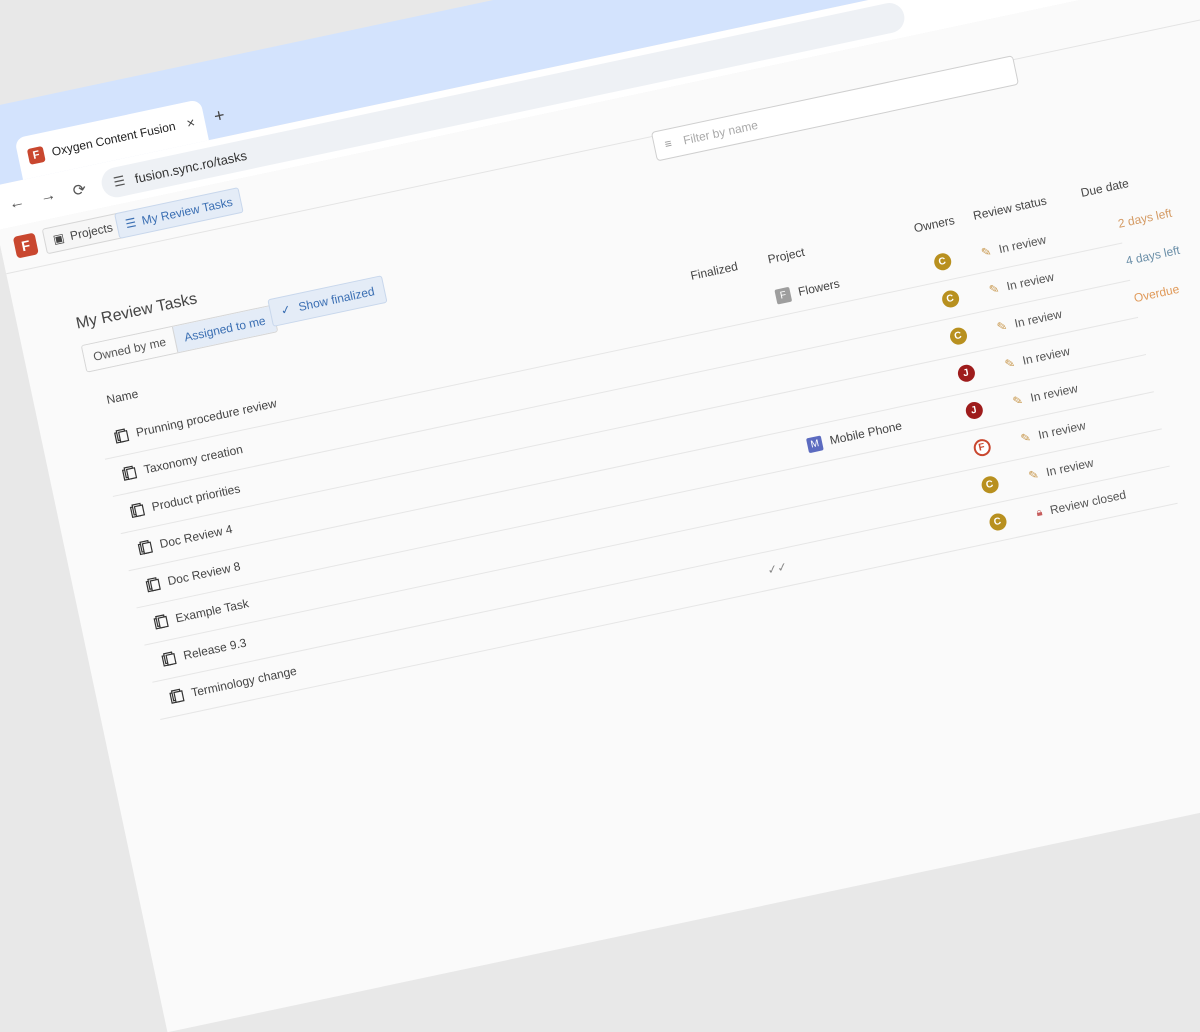  Describe the element at coordinates (819, 287) in the screenshot. I see `project-name: Flowers` at that location.